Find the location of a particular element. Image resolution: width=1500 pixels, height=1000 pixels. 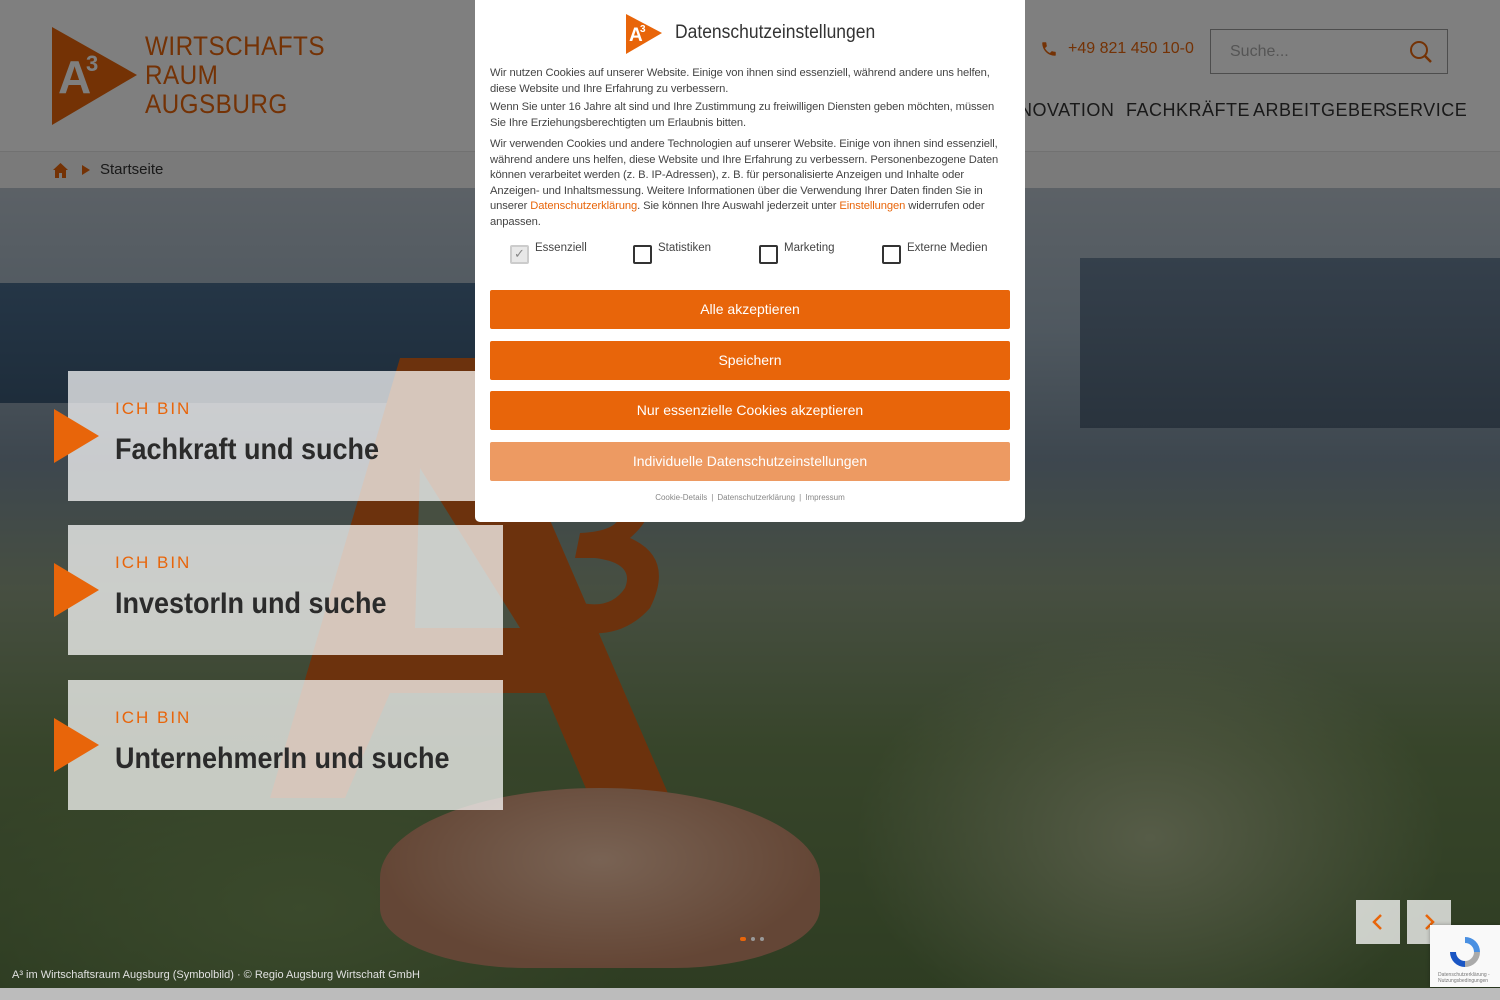

dialog-title: Datenschutzeinstellungen is located at coordinates (775, 32).